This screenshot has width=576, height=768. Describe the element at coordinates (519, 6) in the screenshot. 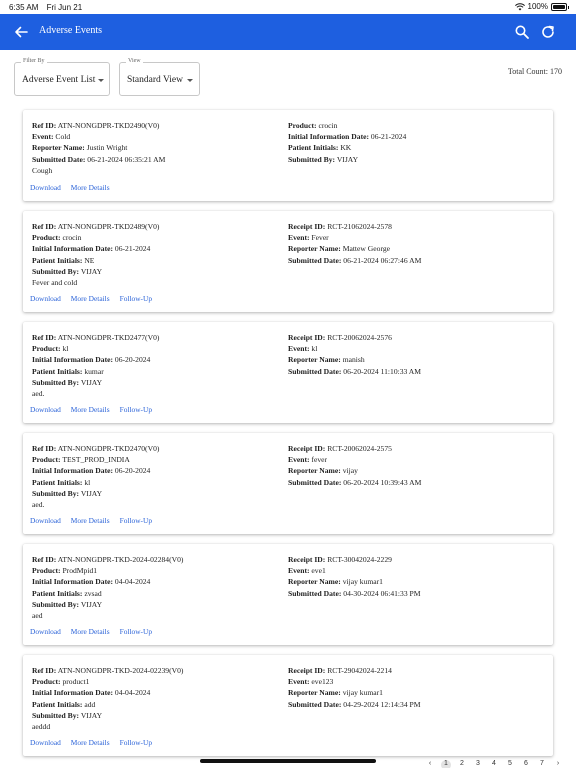

I see `wifi-icon` at that location.